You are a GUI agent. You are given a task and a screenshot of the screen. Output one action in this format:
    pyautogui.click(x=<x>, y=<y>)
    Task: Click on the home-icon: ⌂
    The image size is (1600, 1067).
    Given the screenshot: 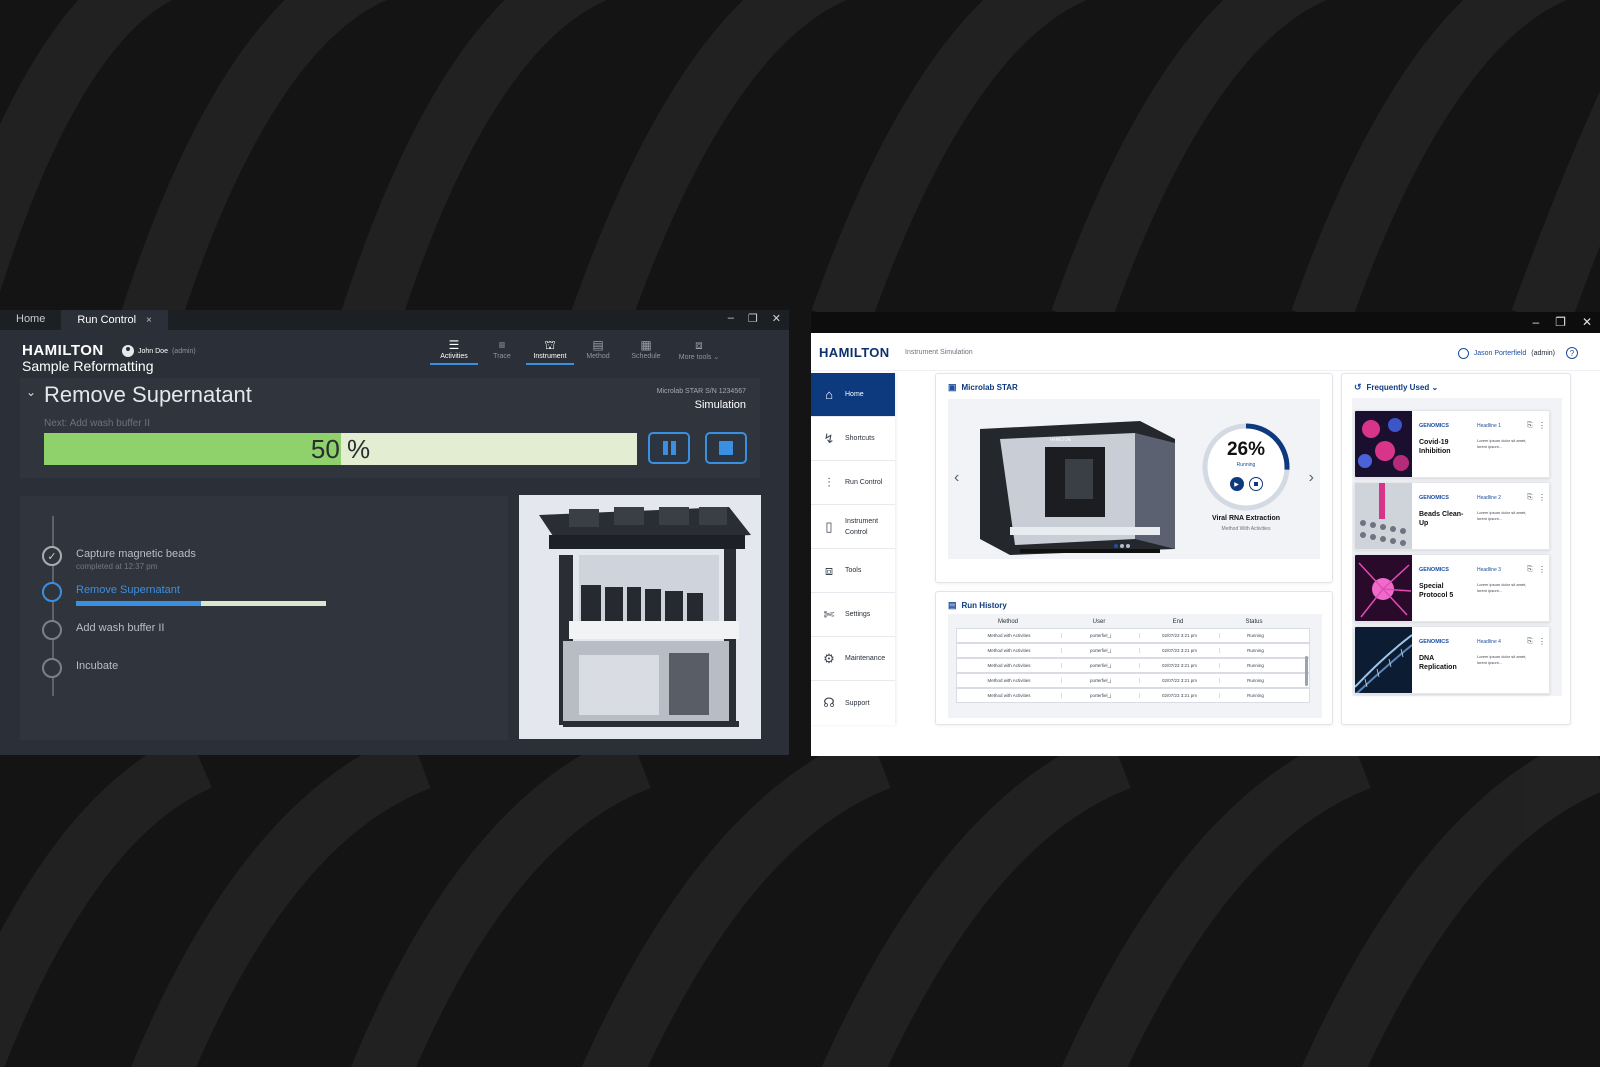 What is the action you would take?
    pyautogui.click(x=829, y=394)
    